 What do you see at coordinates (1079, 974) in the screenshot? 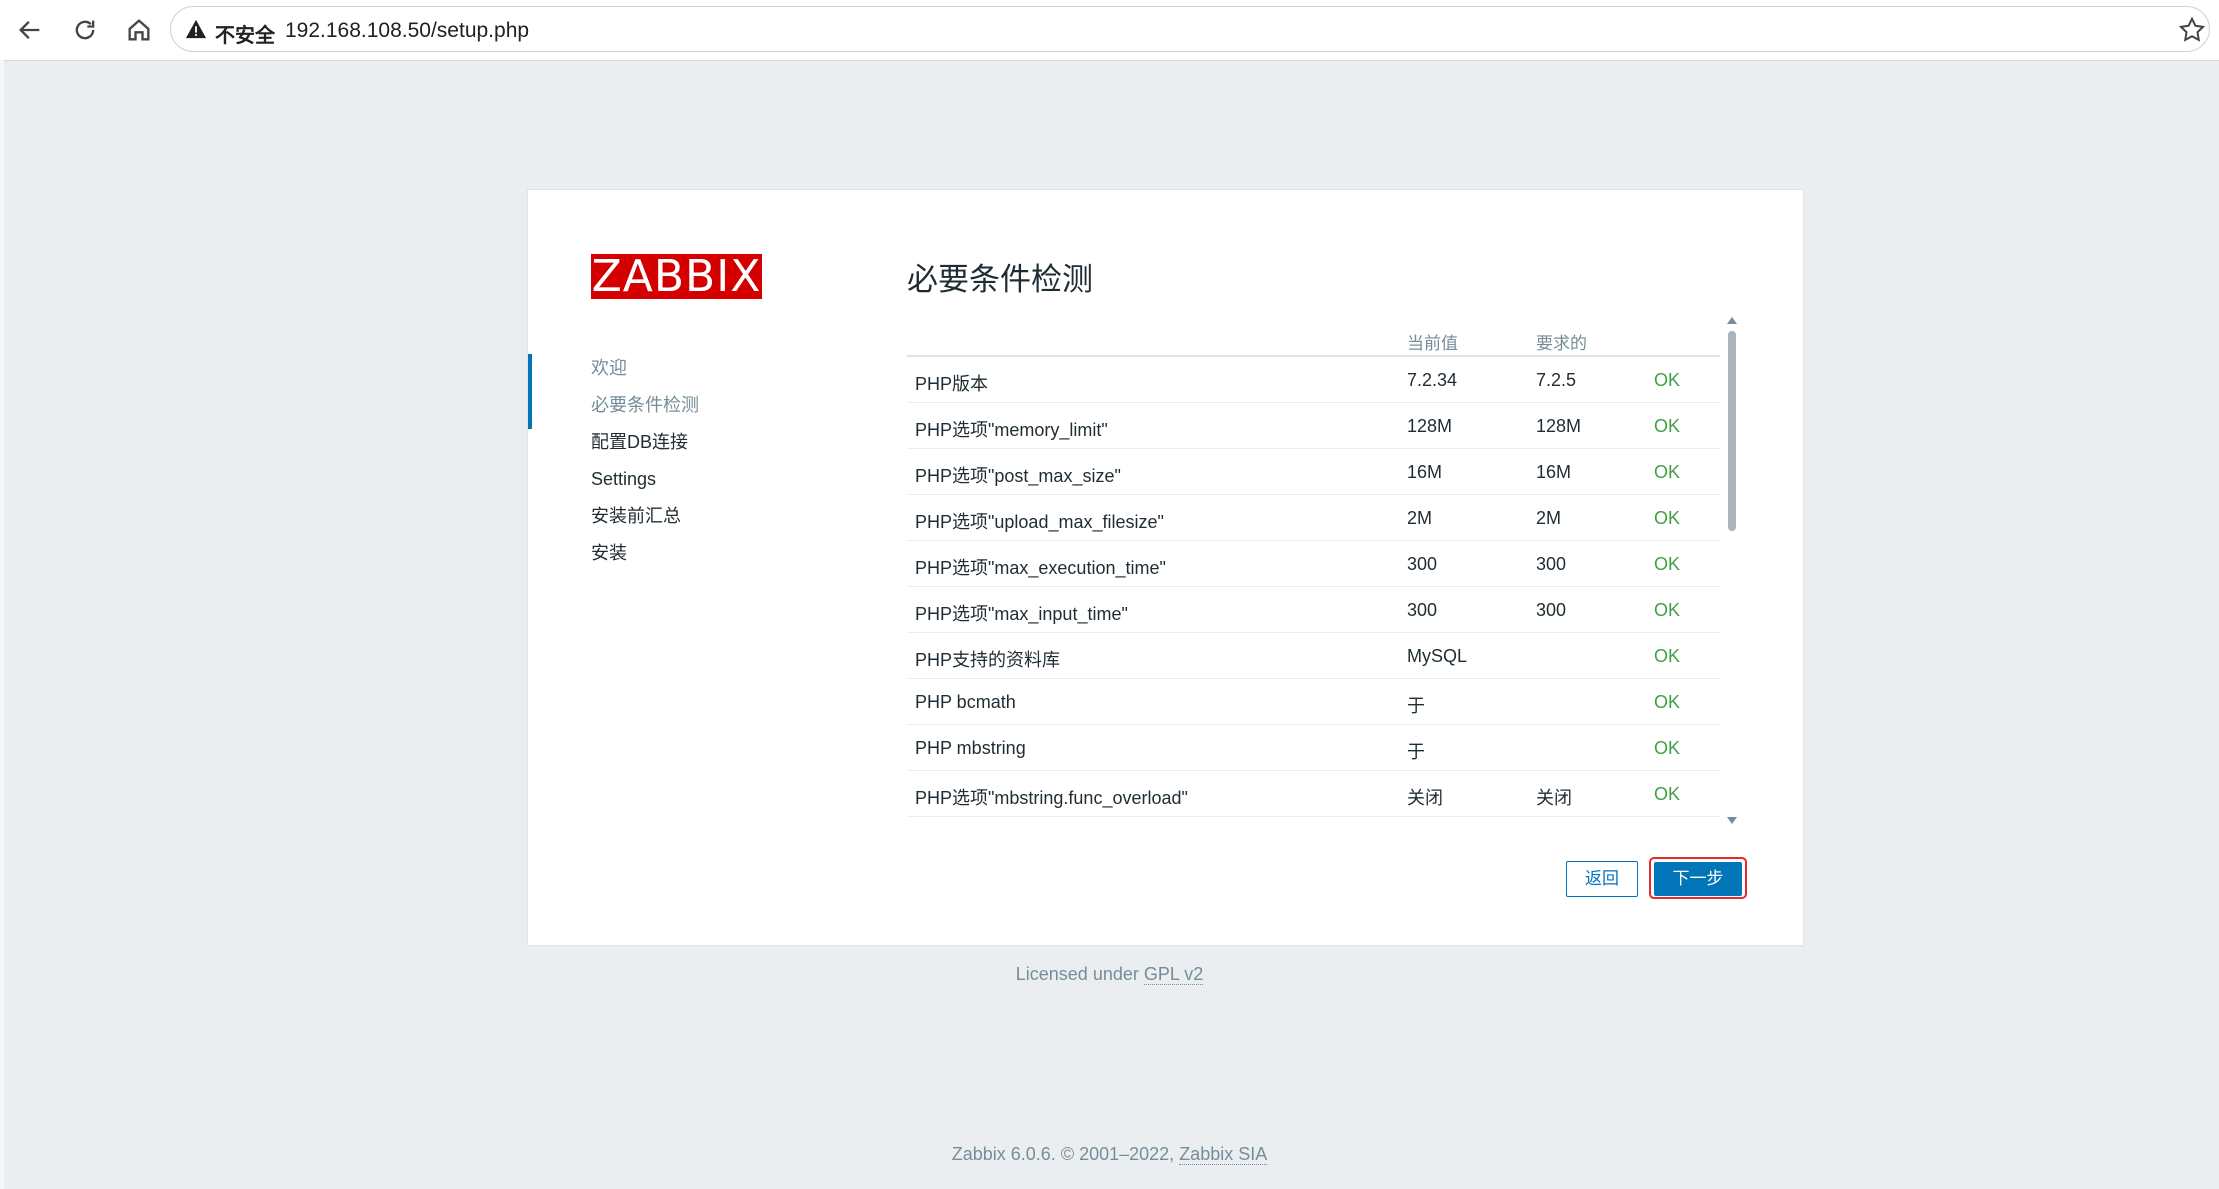
I see `license-prefix: Licensed under` at bounding box center [1079, 974].